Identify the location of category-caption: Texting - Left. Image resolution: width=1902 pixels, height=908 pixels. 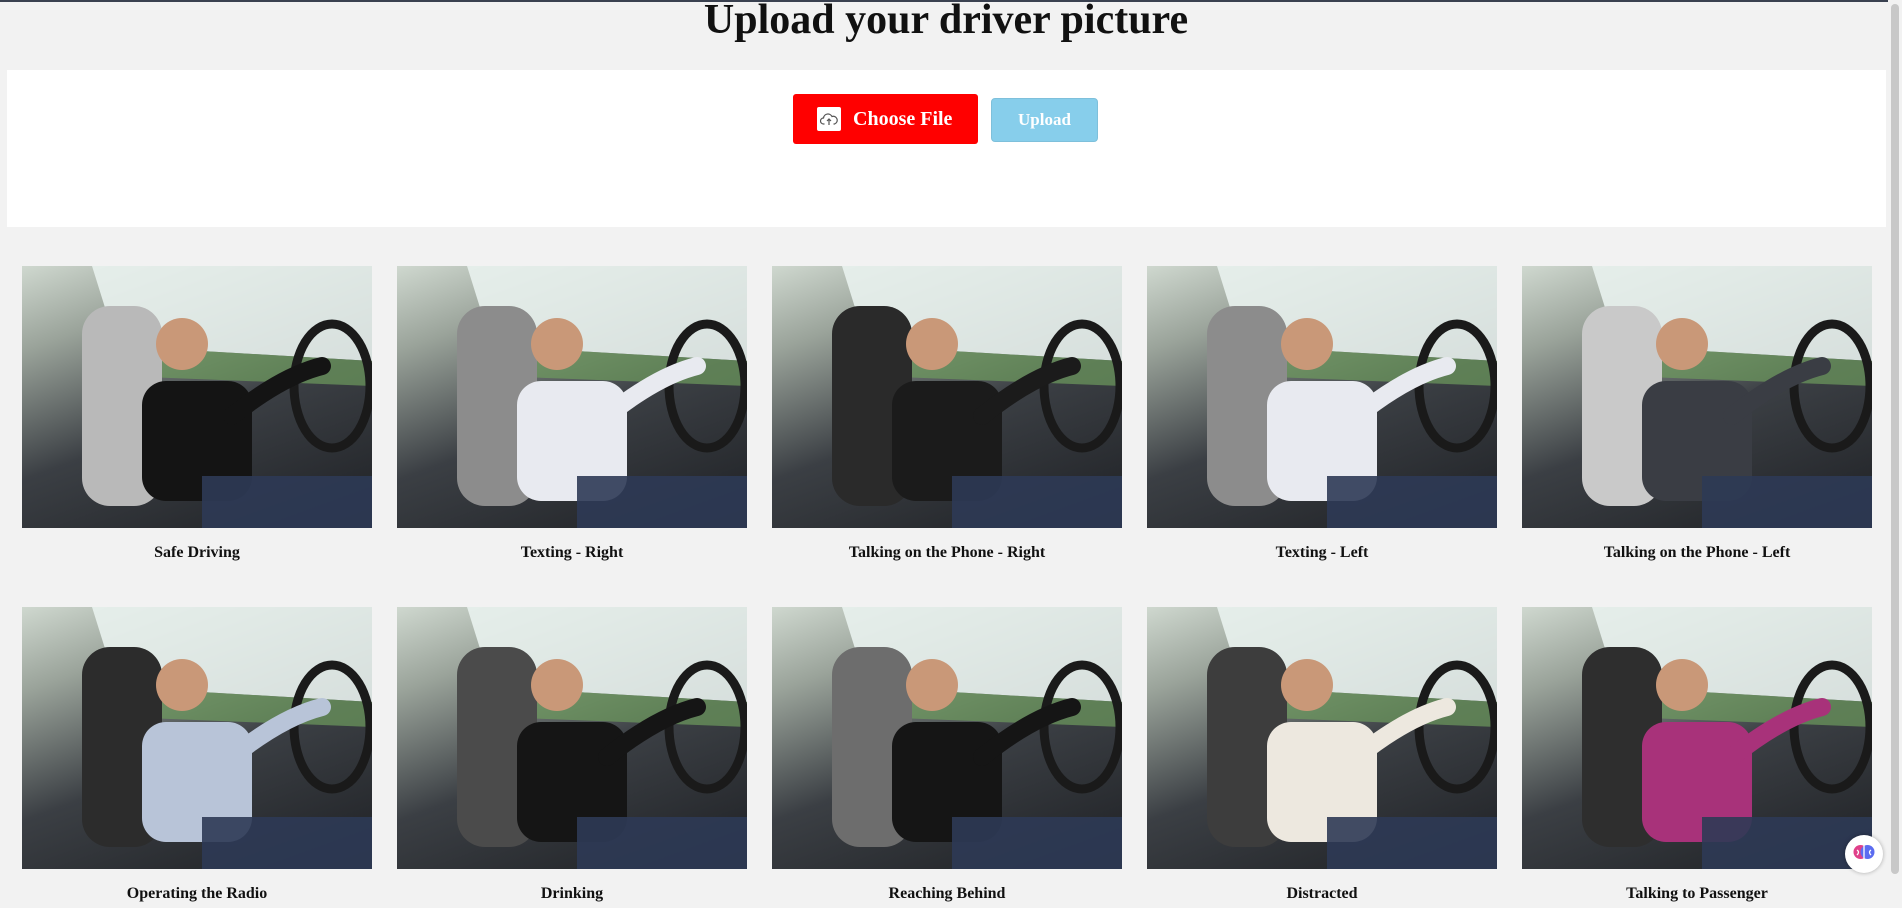
(1322, 552).